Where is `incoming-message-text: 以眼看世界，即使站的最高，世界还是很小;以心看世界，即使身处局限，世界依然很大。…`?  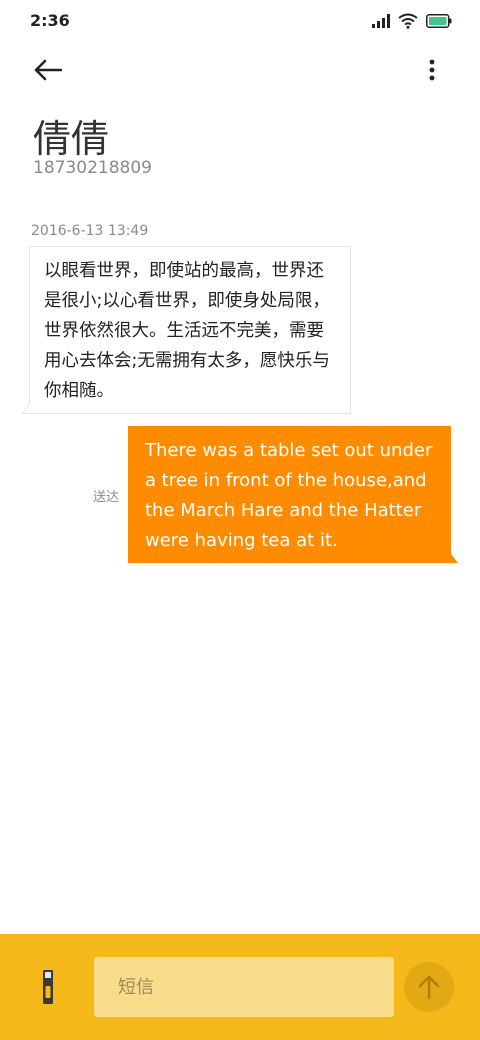 incoming-message-text: 以眼看世界，即使站的最高，世界还是很小;以心看世界，即使身处局限，世界依然很大。… is located at coordinates (187, 331).